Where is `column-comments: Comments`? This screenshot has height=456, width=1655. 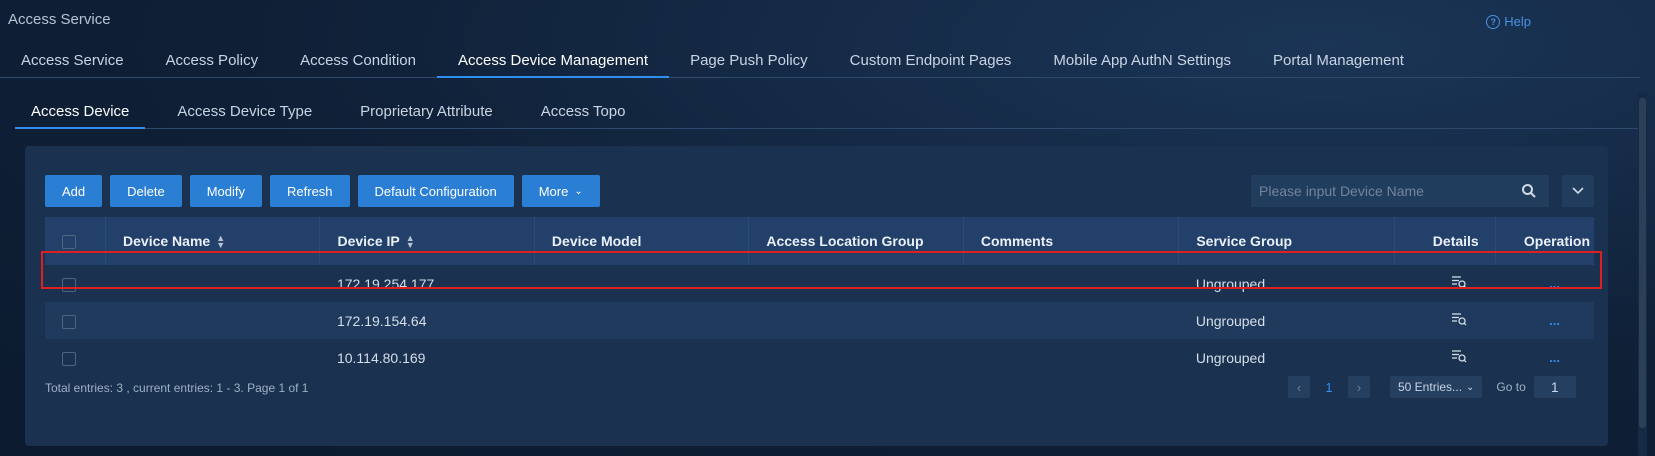 column-comments: Comments is located at coordinates (1071, 241).